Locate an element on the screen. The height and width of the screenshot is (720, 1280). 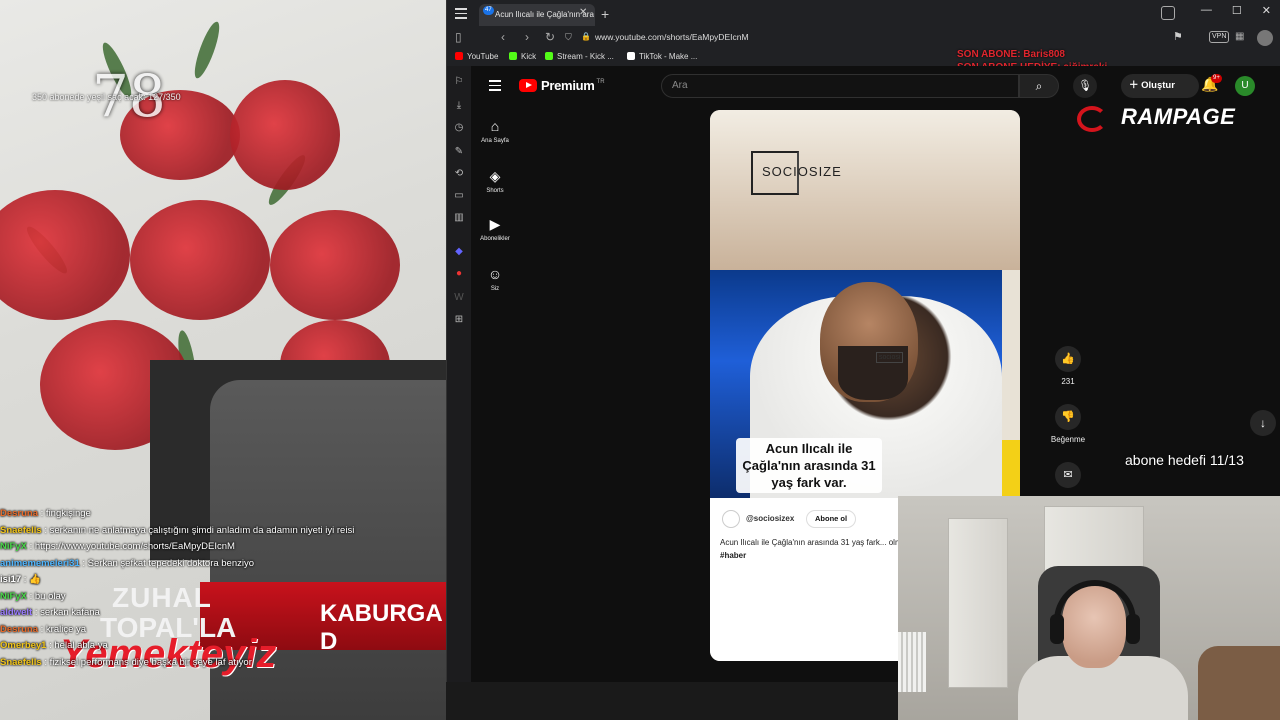
shield-icon: ⛉ is located at coordinates (568, 37).